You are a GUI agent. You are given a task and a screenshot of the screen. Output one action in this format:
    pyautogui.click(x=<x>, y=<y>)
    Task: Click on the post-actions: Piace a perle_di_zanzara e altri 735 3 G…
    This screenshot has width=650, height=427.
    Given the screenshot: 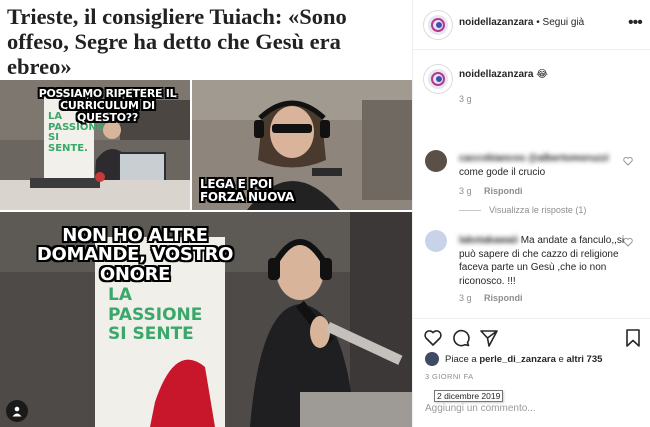 What is the action you would take?
    pyautogui.click(x=531, y=372)
    